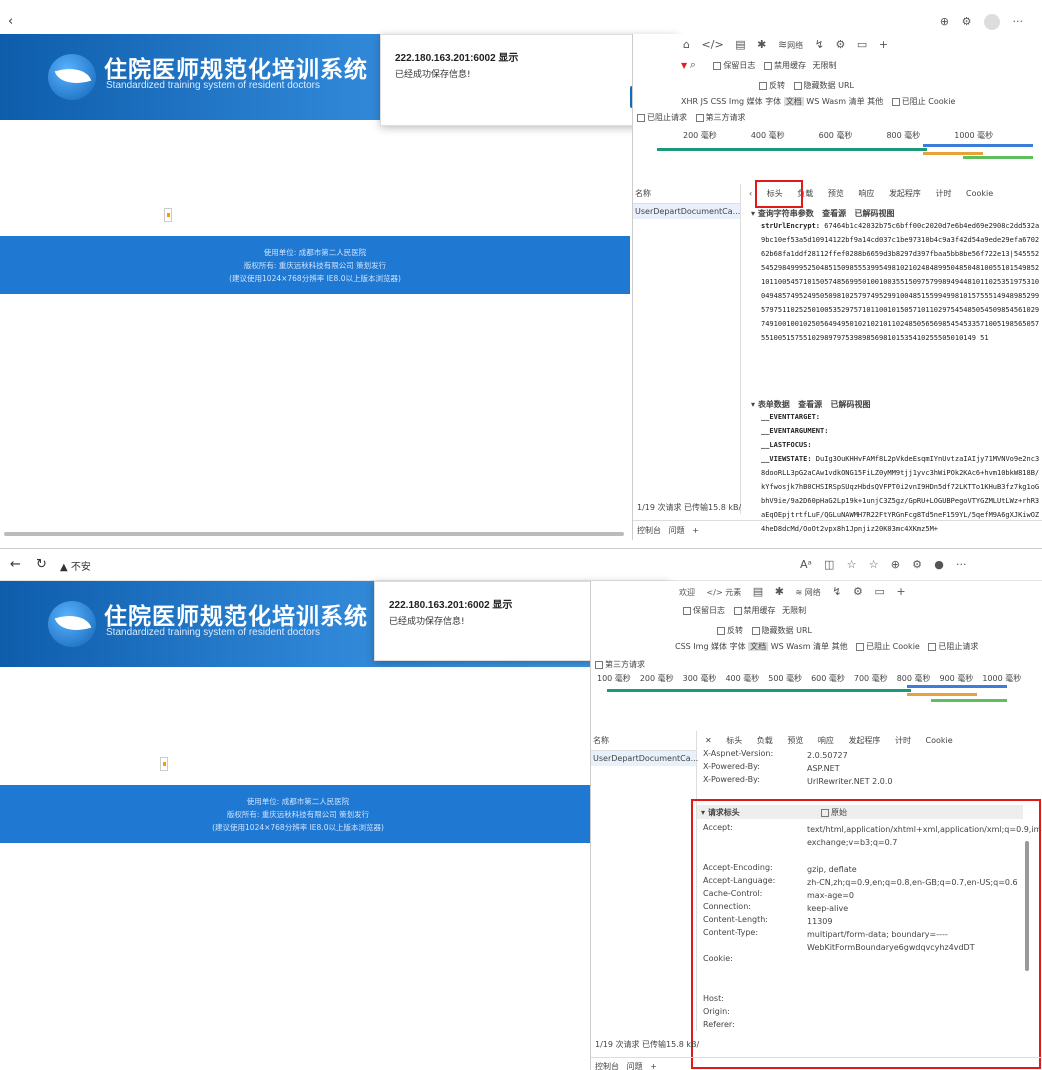 The width and height of the screenshot is (1042, 1070). I want to click on drawer-add-icon: +, so click(695, 530).